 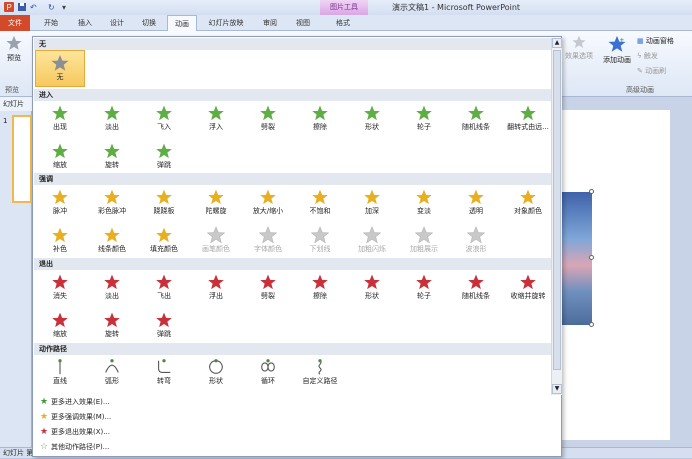 I want to click on effect-label: 擦除, so click(x=320, y=127).